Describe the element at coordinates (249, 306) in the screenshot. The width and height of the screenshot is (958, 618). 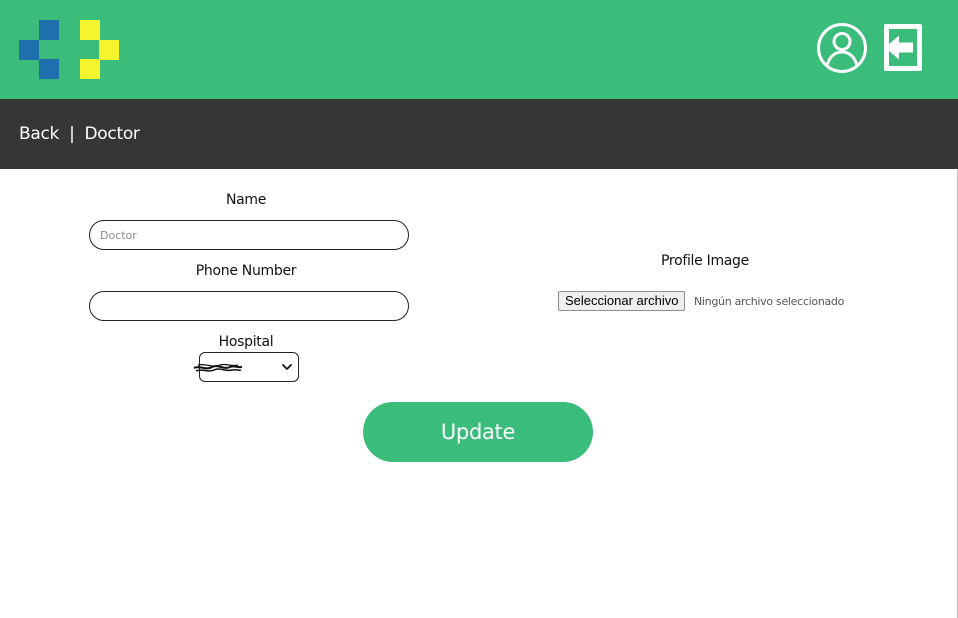
I see `phone-input` at that location.